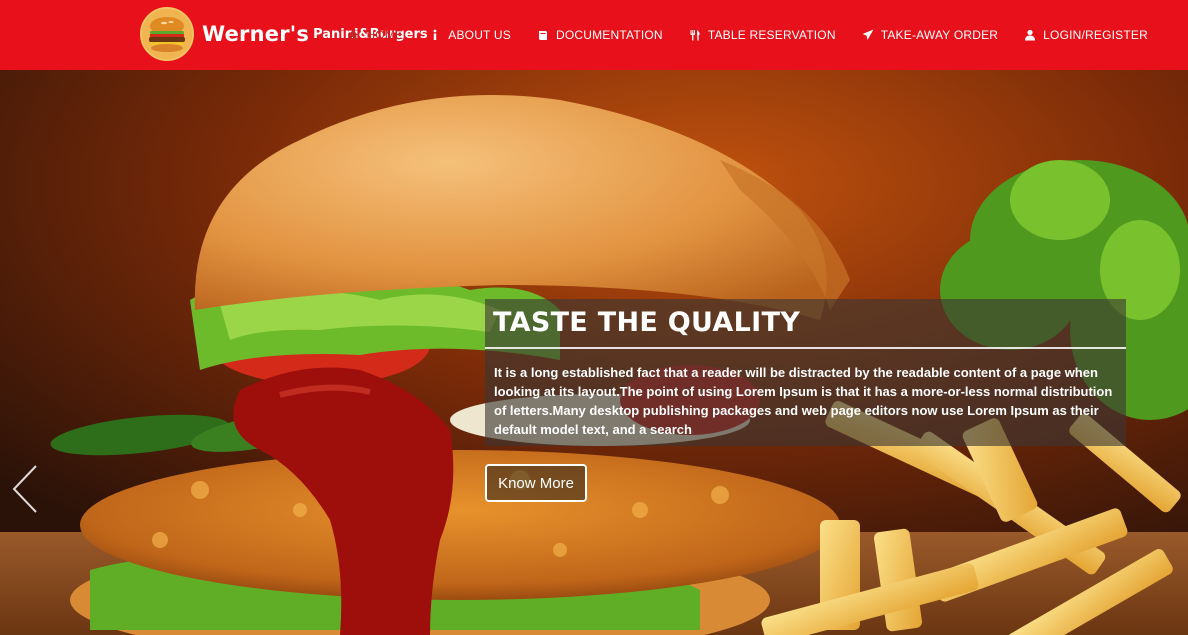 Image resolution: width=1188 pixels, height=635 pixels. Describe the element at coordinates (26, 489) in the screenshot. I see `chevron-left-icon` at that location.